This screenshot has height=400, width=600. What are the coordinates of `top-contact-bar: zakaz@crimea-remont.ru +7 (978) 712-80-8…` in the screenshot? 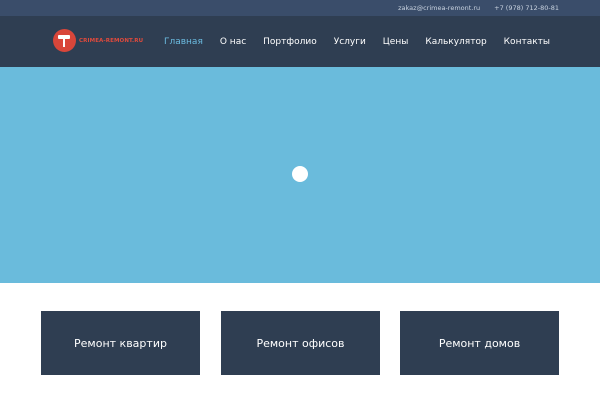 It's located at (300, 8).